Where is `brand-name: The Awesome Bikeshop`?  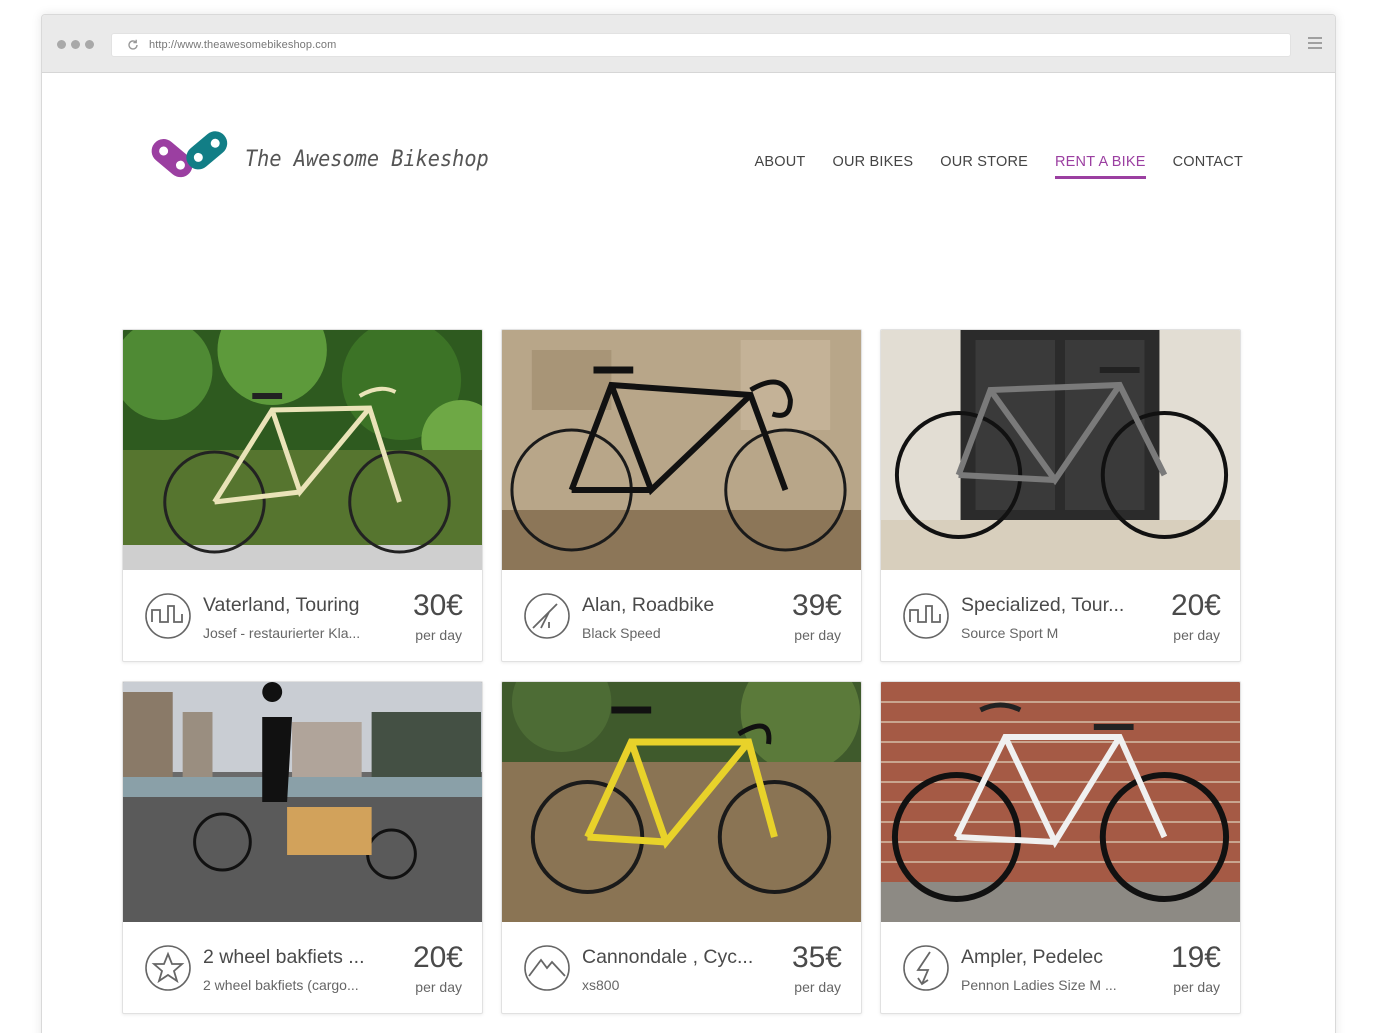
brand-name: The Awesome Bikeshop is located at coordinates (367, 159).